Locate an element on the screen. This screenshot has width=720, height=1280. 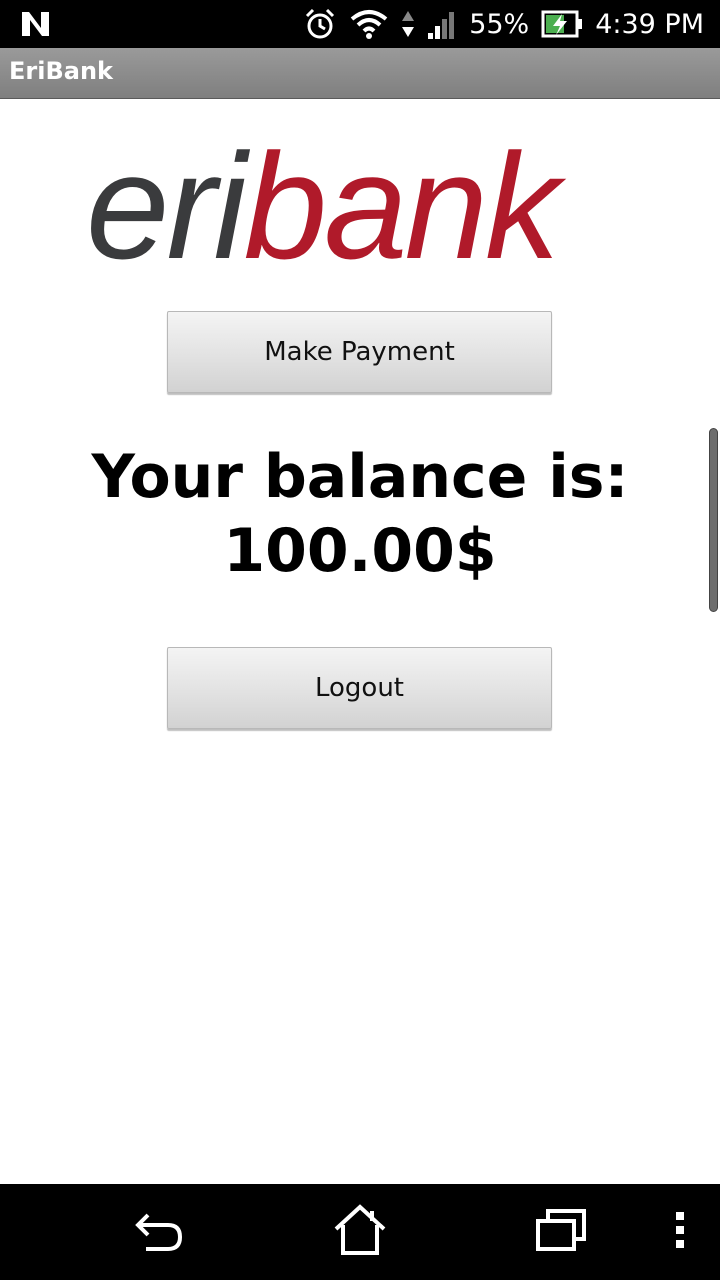
status-bar: 55% 4:39 PM is located at coordinates (360, 24).